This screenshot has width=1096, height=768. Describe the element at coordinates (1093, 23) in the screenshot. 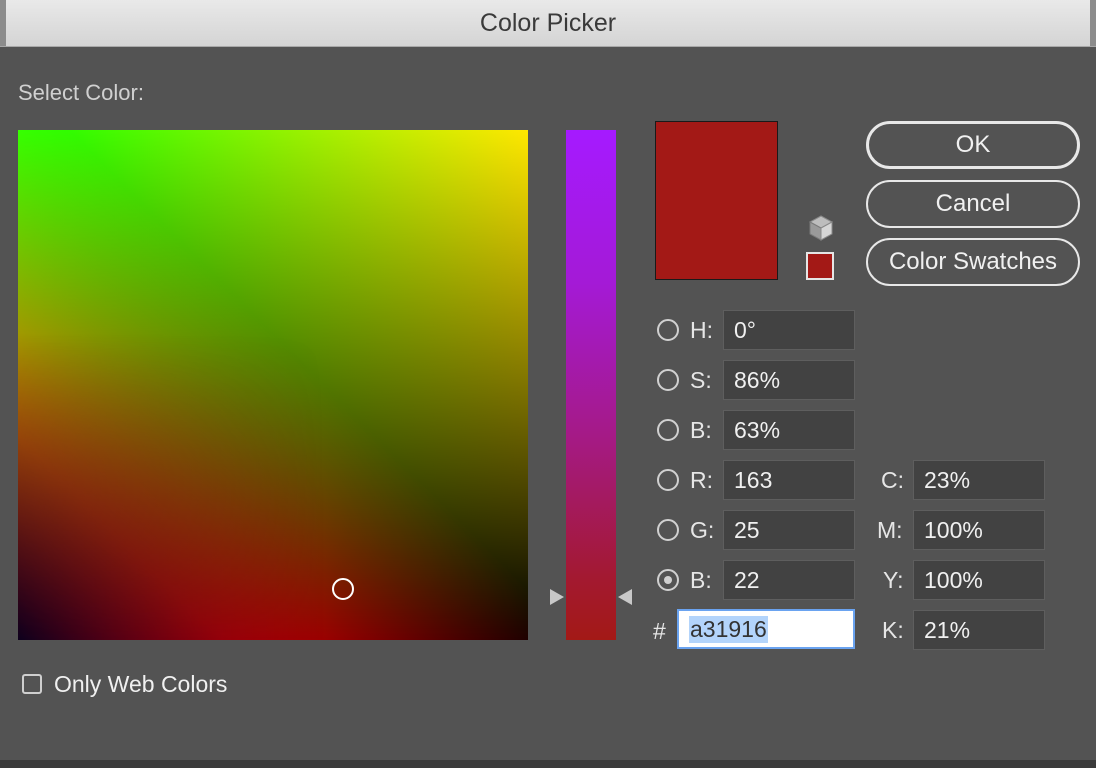

I see `title-bar-edge-right` at that location.